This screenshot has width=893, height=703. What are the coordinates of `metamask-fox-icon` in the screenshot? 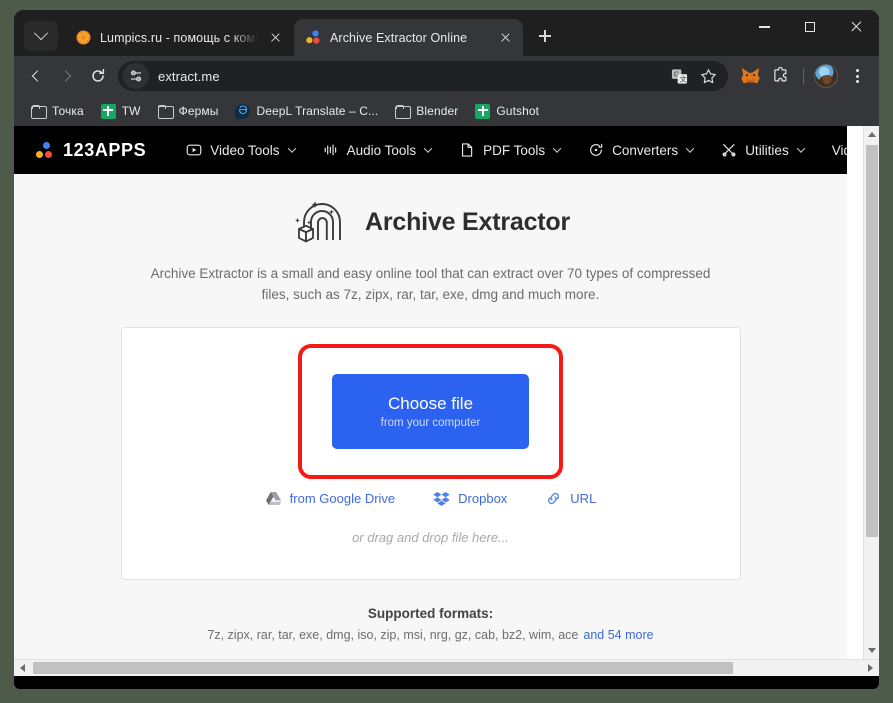 It's located at (750, 75).